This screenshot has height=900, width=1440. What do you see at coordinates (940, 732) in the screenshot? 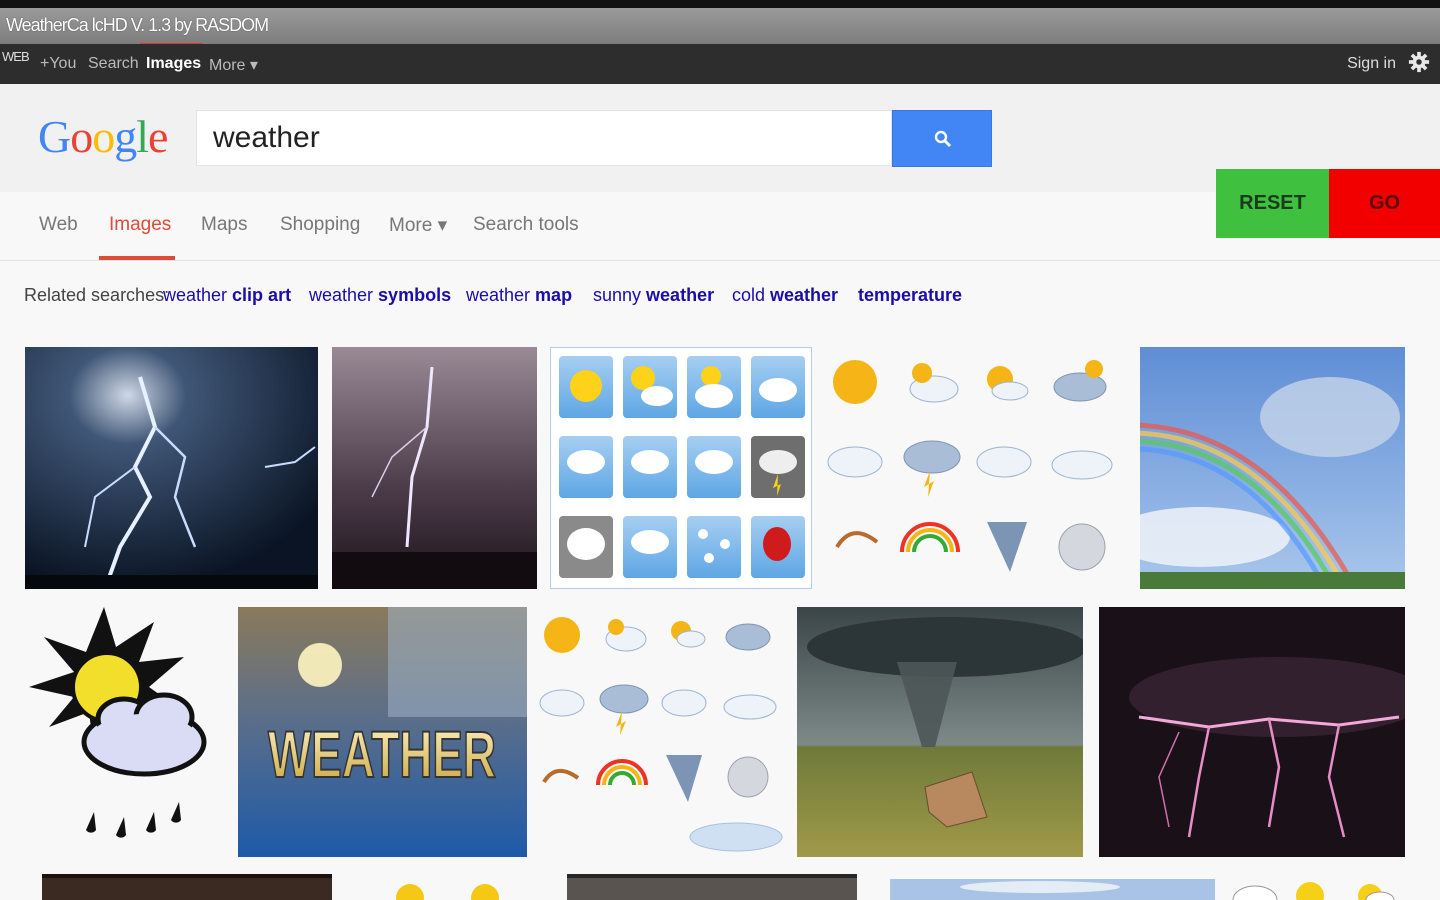
I see `image-result-tornado` at bounding box center [940, 732].